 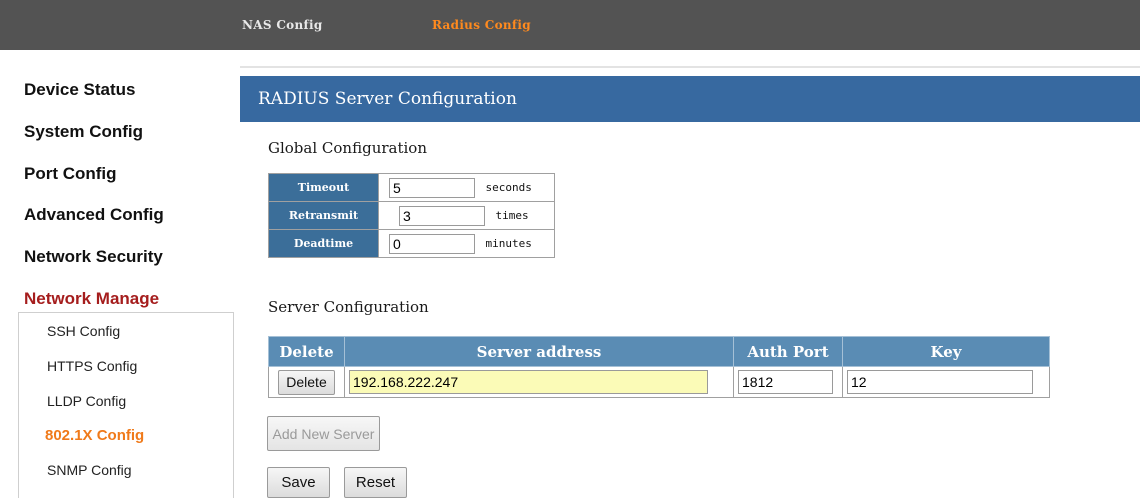 I want to click on retransmit-cell: times, so click(x=466, y=215).